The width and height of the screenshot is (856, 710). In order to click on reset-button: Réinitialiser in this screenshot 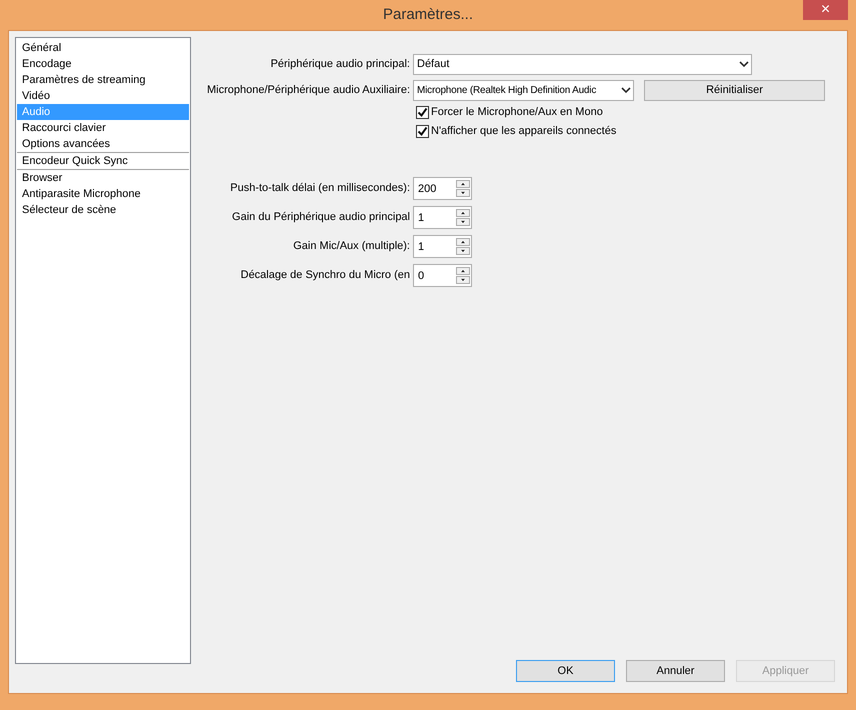, I will do `click(734, 90)`.